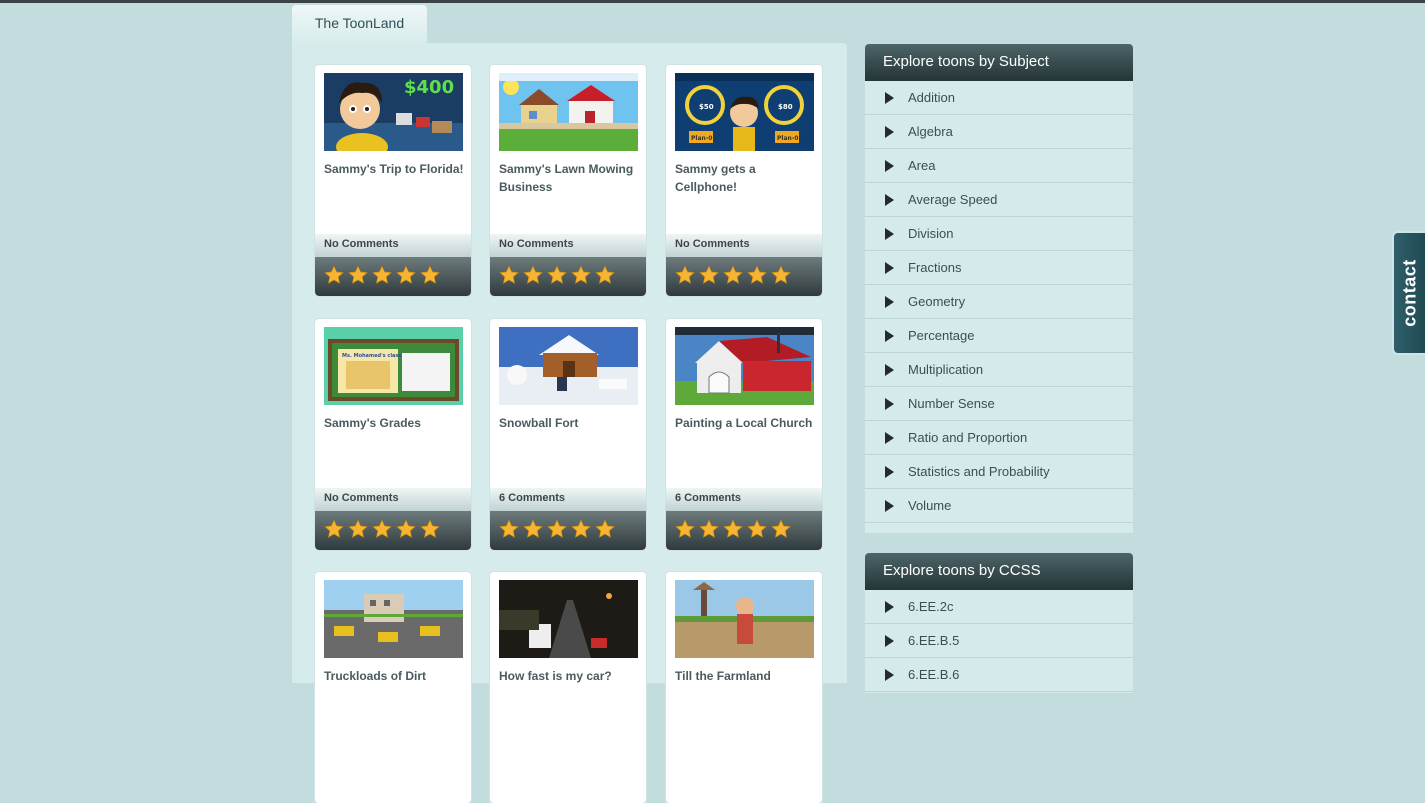  Describe the element at coordinates (744, 112) in the screenshot. I see `toon-thumbnail: $50 $80 Plan-01 Plan-02` at that location.